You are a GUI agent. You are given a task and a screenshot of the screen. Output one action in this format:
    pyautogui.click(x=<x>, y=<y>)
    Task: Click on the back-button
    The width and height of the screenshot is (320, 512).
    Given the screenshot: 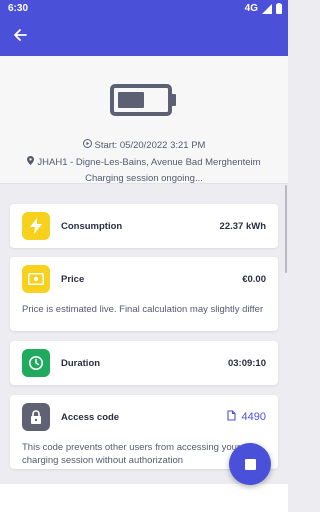 What is the action you would take?
    pyautogui.click(x=20, y=37)
    